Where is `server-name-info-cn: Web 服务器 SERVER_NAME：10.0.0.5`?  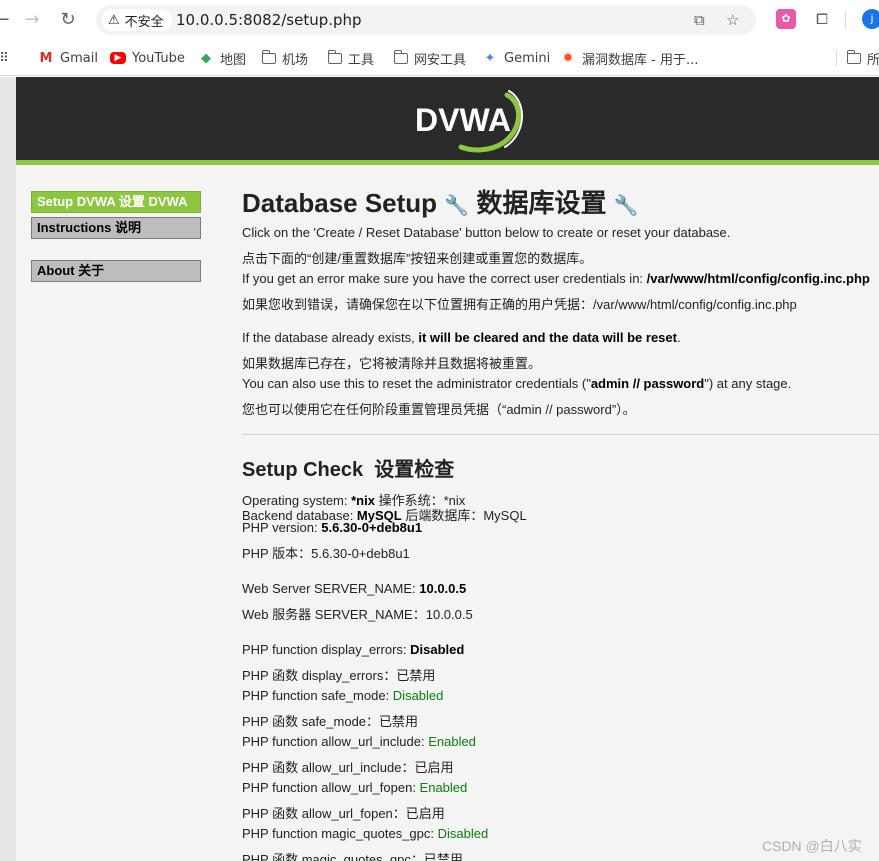 server-name-info-cn: Web 服务器 SERVER_NAME：10.0.0.5 is located at coordinates (357, 614).